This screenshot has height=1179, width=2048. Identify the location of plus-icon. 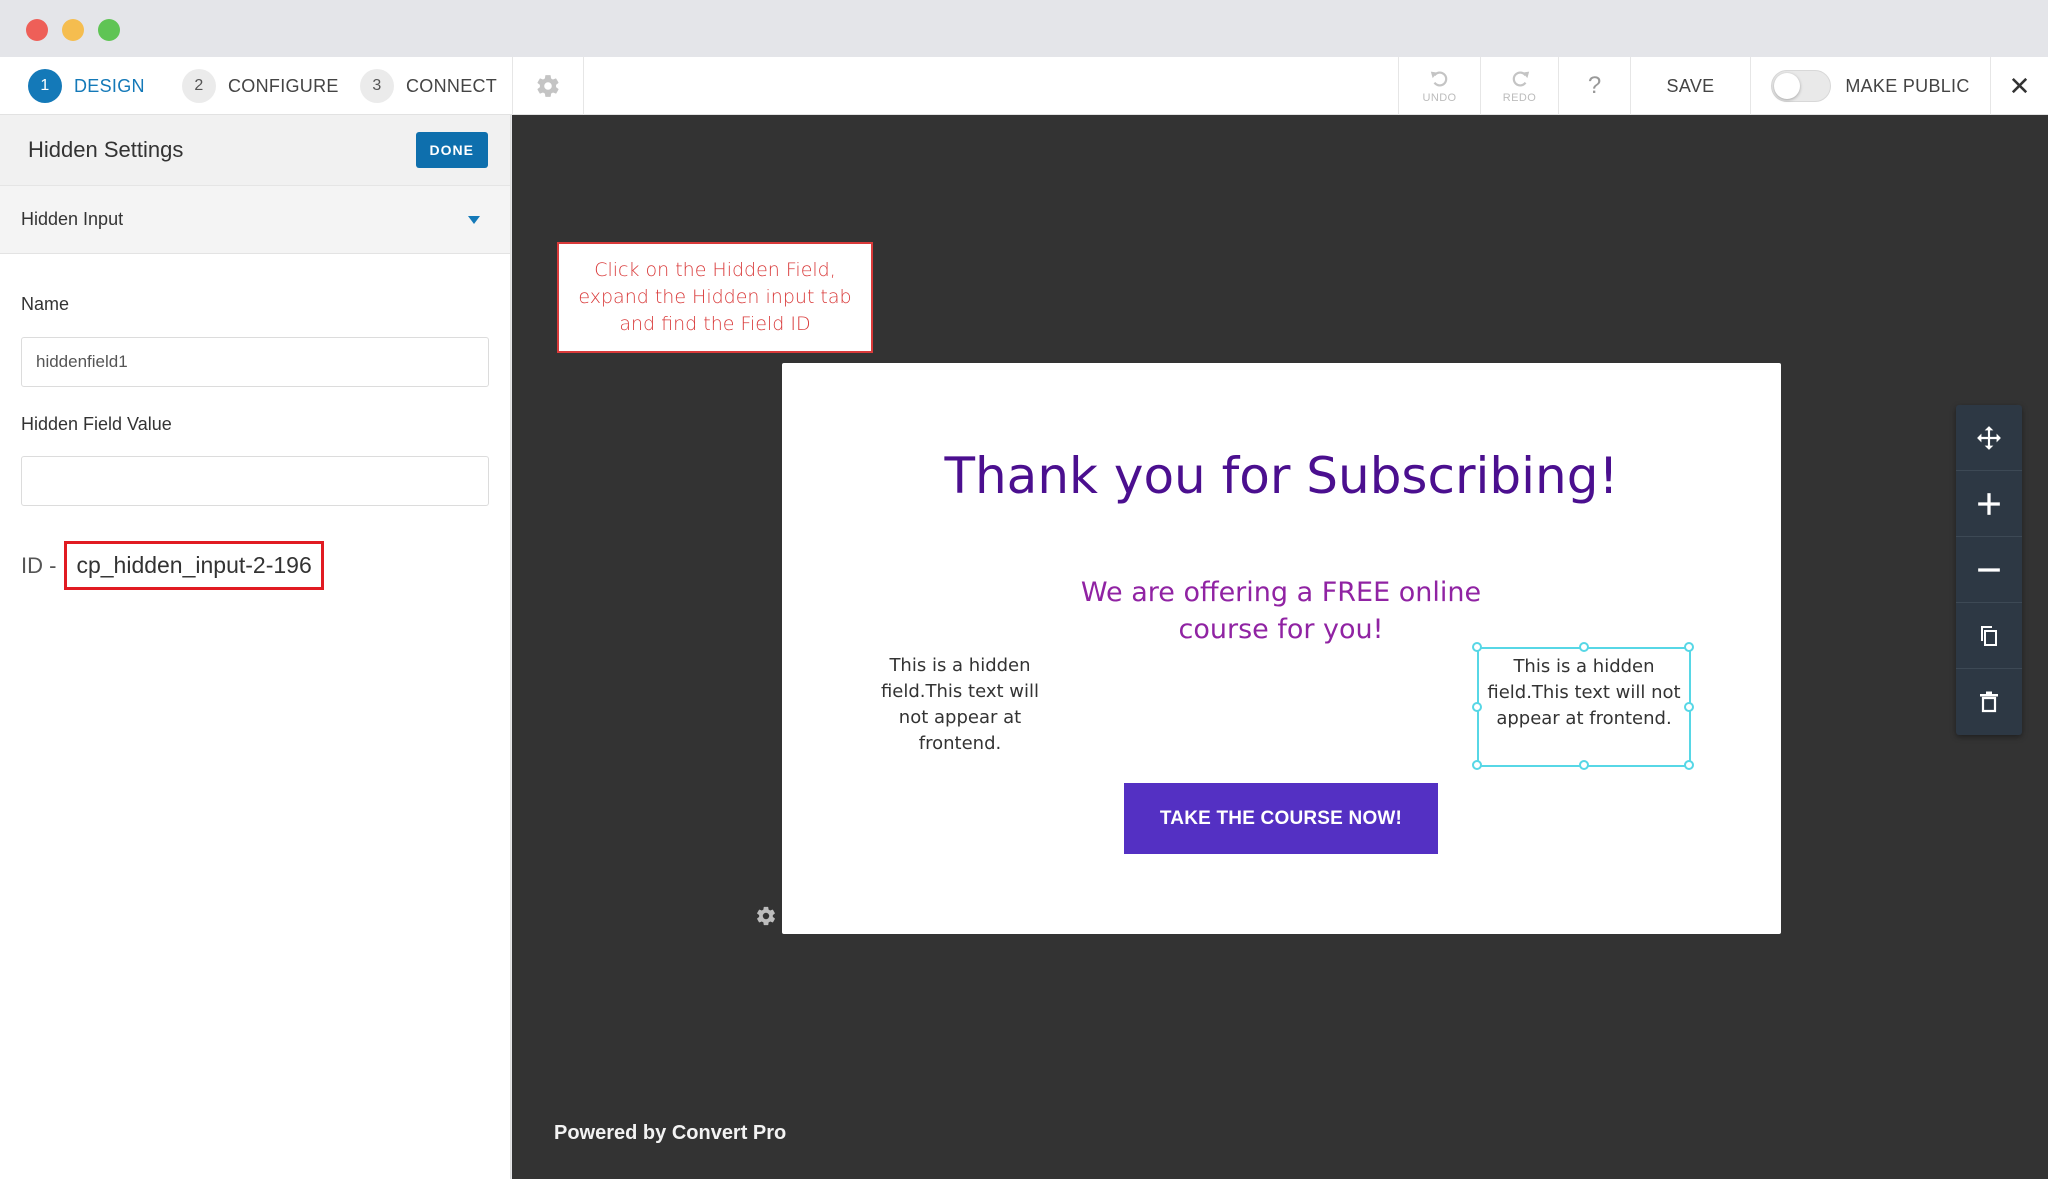
(1989, 503).